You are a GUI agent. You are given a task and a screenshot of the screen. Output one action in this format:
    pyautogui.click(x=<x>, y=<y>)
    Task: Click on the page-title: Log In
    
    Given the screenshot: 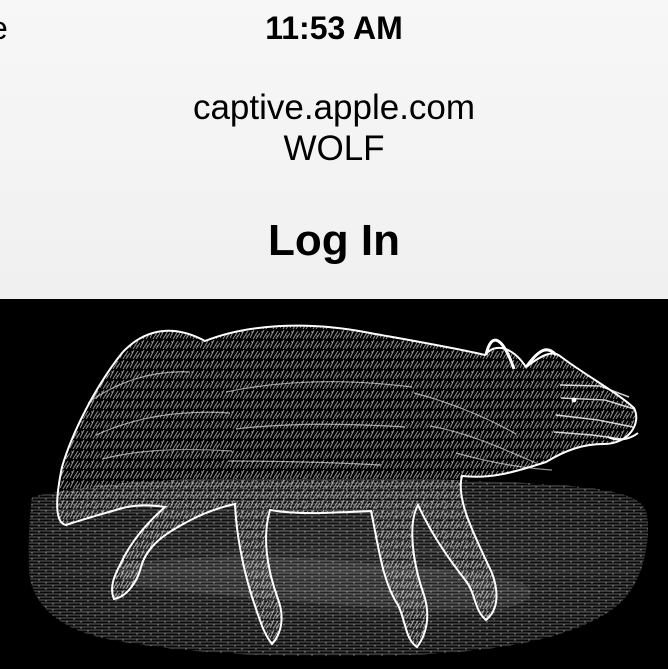 What is the action you would take?
    pyautogui.click(x=334, y=240)
    